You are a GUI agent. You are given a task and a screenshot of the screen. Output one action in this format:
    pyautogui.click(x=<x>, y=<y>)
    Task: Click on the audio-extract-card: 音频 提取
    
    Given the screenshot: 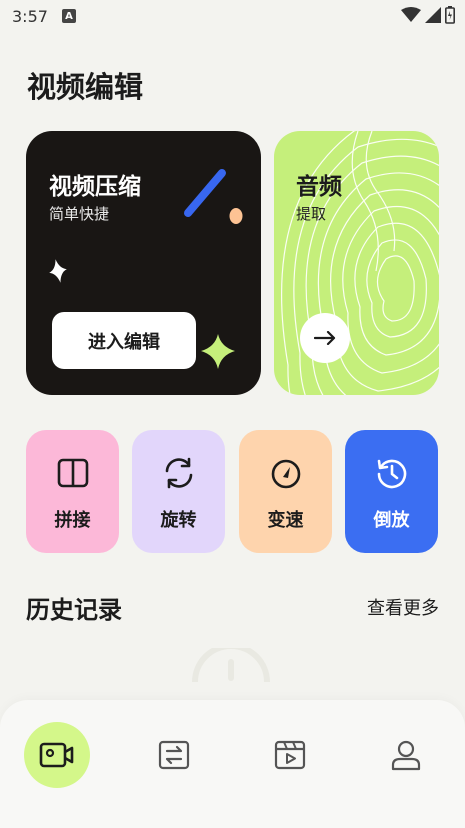 What is the action you would take?
    pyautogui.click(x=356, y=263)
    